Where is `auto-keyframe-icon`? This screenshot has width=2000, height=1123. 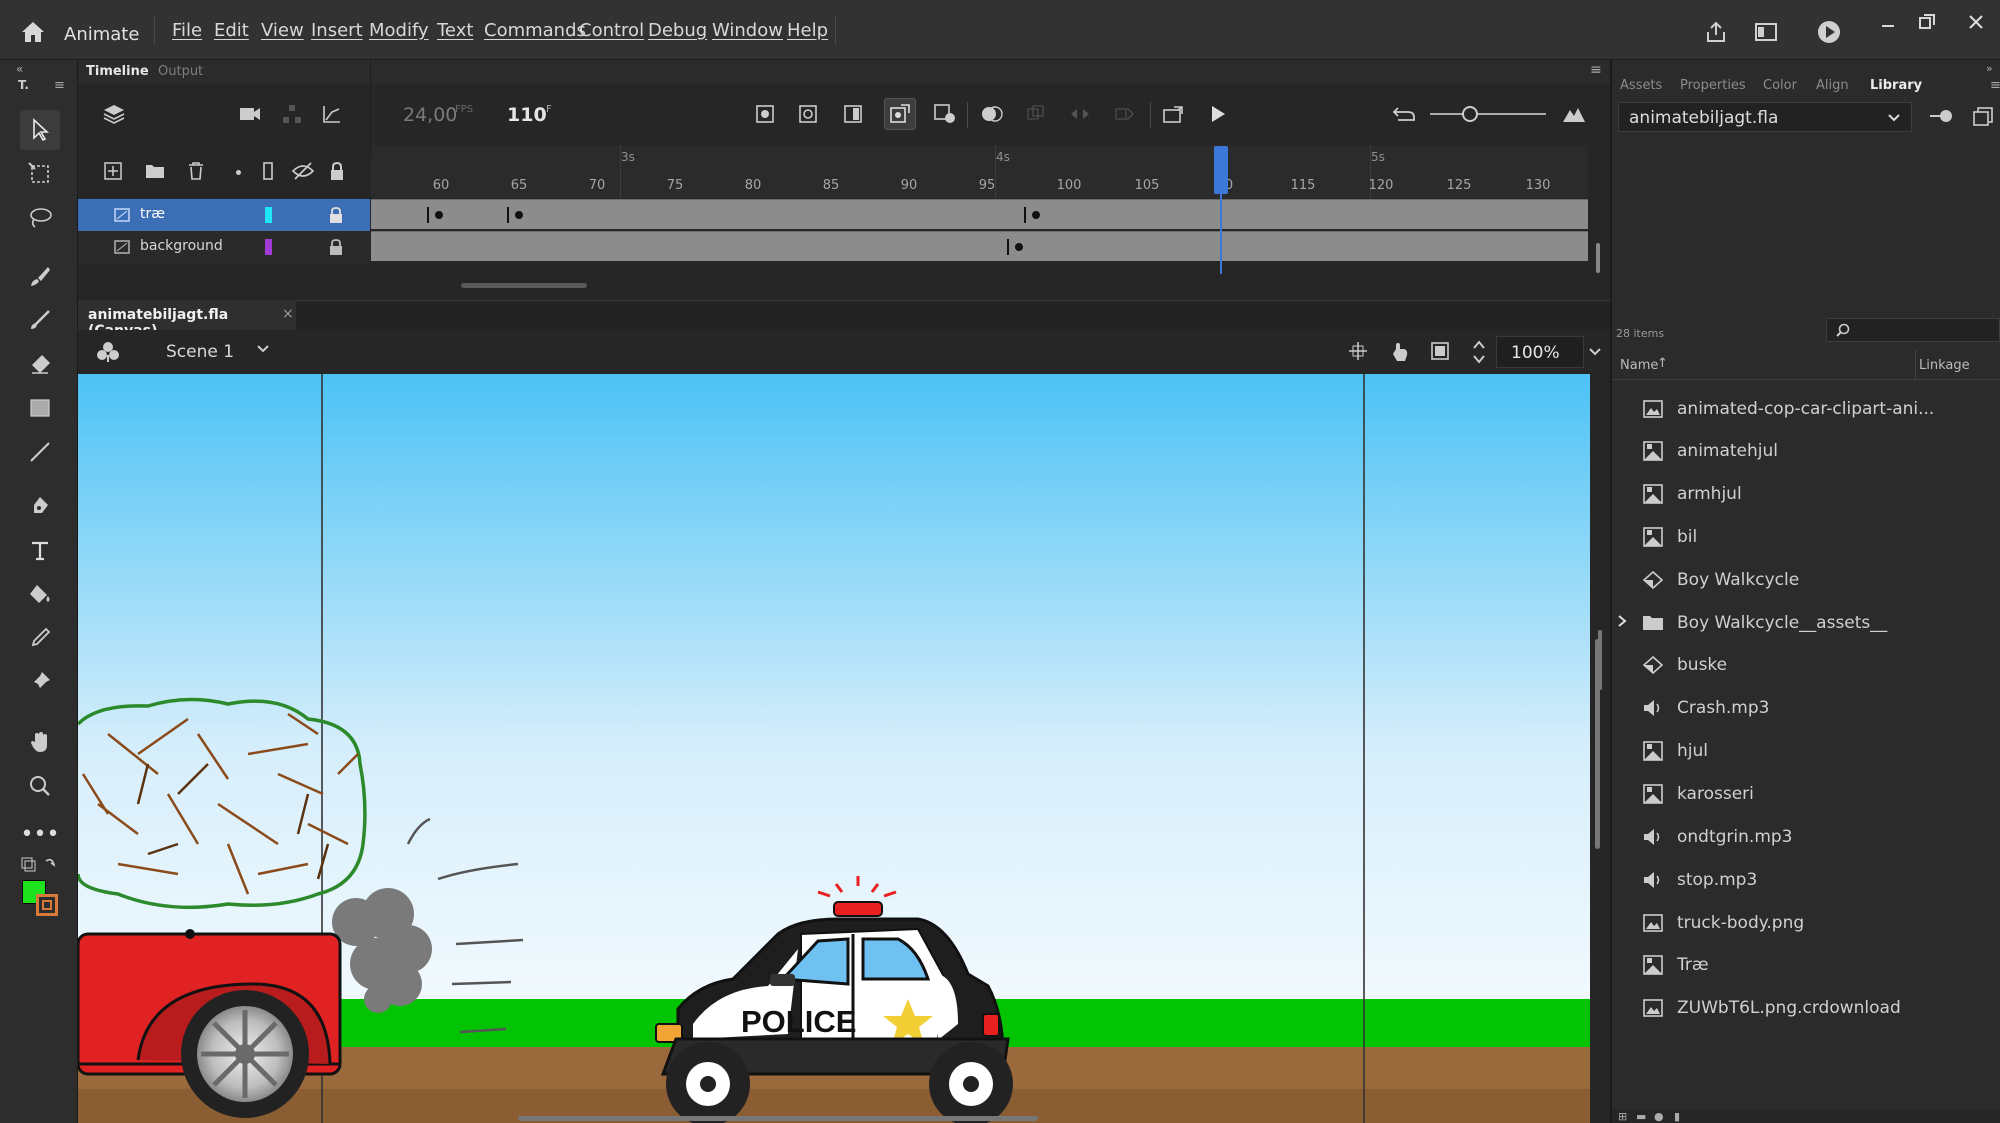
auto-keyframe-icon is located at coordinates (900, 114).